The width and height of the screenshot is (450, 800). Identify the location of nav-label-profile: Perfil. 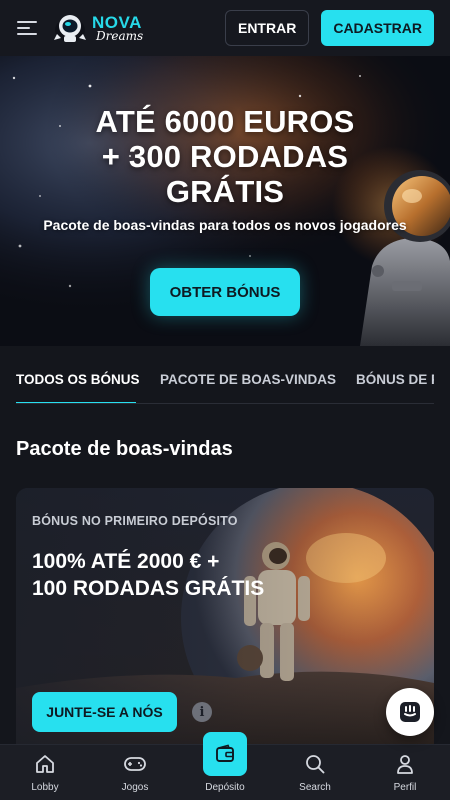
(405, 787).